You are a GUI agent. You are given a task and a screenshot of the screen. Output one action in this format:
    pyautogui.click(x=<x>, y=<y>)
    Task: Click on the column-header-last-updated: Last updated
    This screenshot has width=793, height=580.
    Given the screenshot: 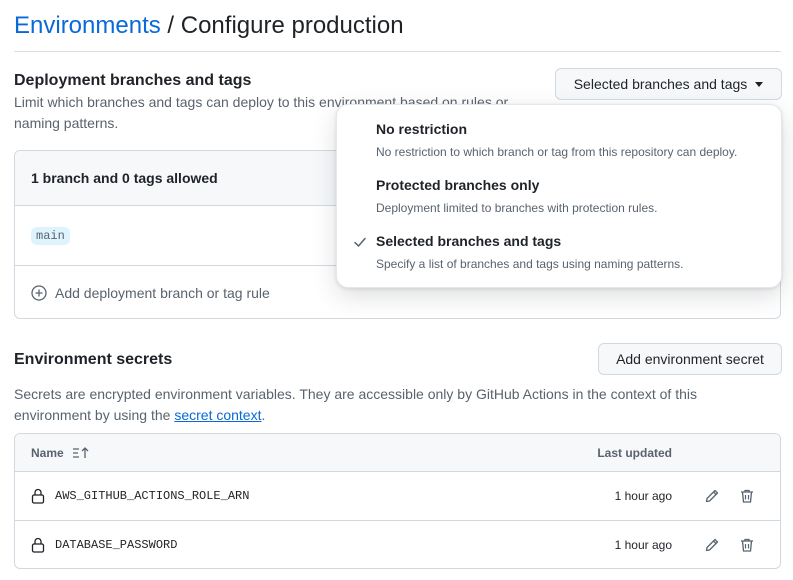 What is the action you would take?
    pyautogui.click(x=634, y=452)
    